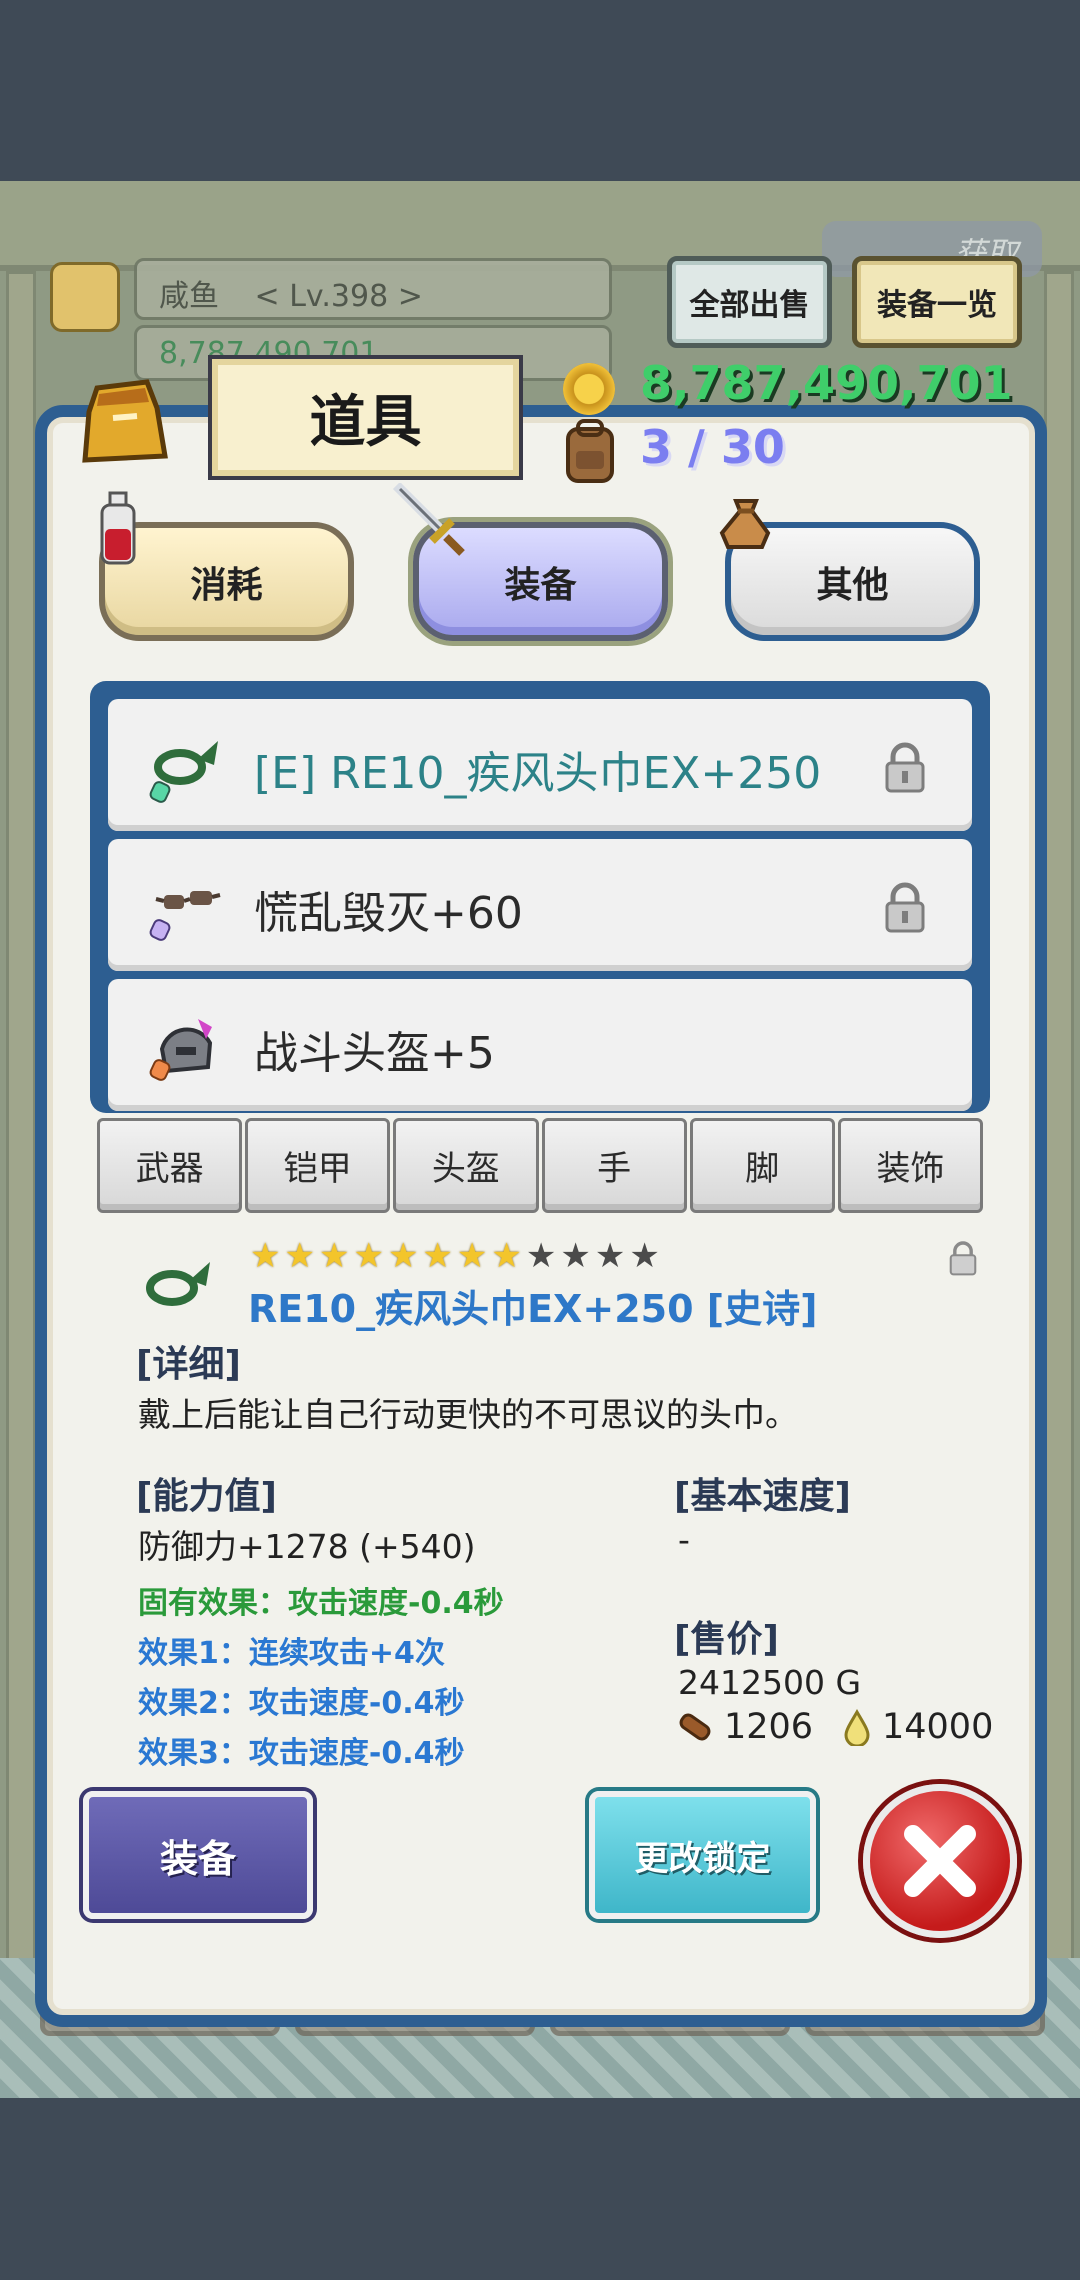  Describe the element at coordinates (338, 296) in the screenshot. I see `player-level: < Lv.398 >` at that location.